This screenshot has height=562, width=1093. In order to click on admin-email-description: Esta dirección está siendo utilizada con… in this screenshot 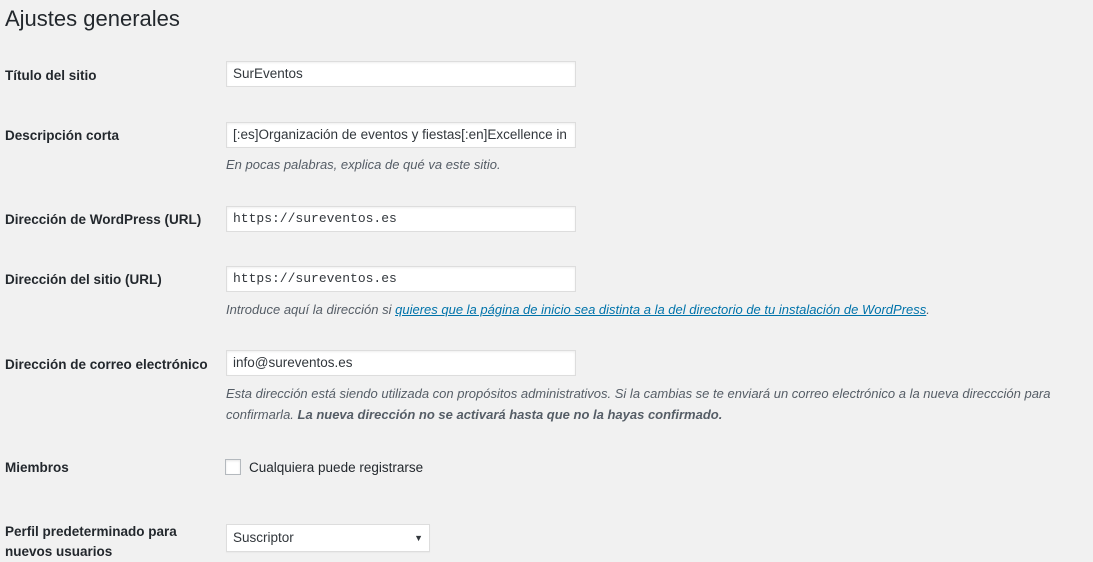, I will do `click(656, 404)`.